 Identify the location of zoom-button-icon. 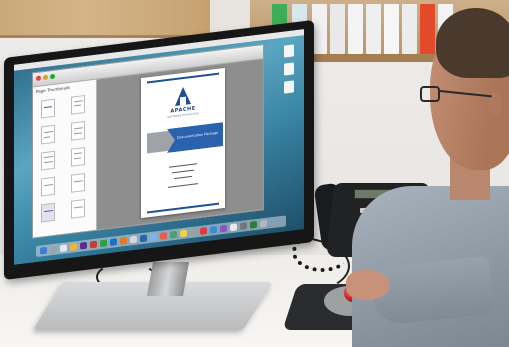
(52, 76).